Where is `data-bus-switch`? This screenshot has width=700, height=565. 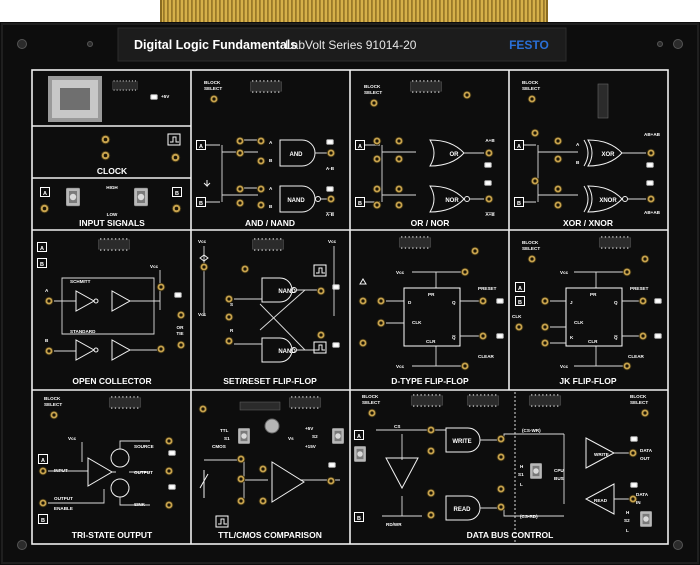 data-bus-switch is located at coordinates (360, 454).